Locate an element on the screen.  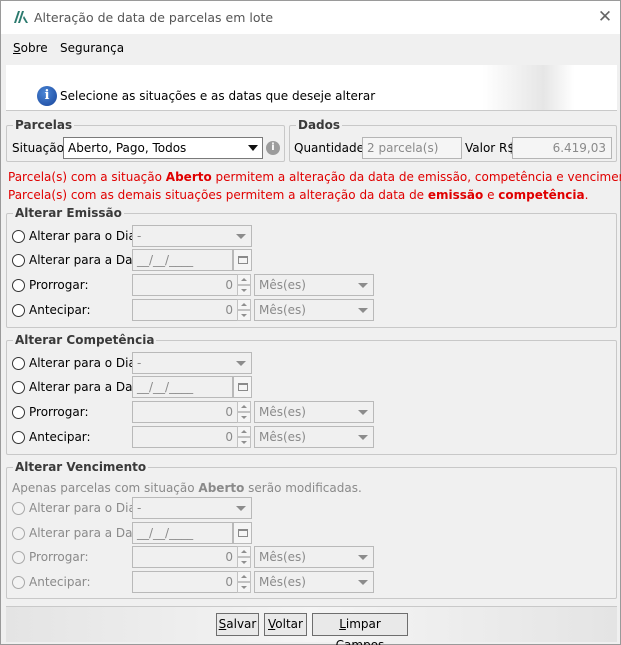
limpar-campos-button: Limpar Campos is located at coordinates (360, 629).